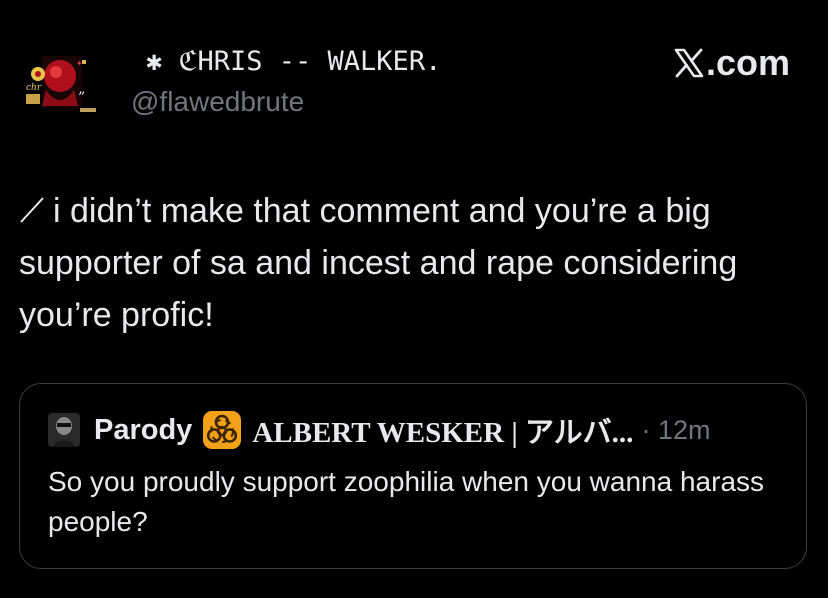  Describe the element at coordinates (747, 62) in the screenshot. I see `brand-label: .com` at that location.